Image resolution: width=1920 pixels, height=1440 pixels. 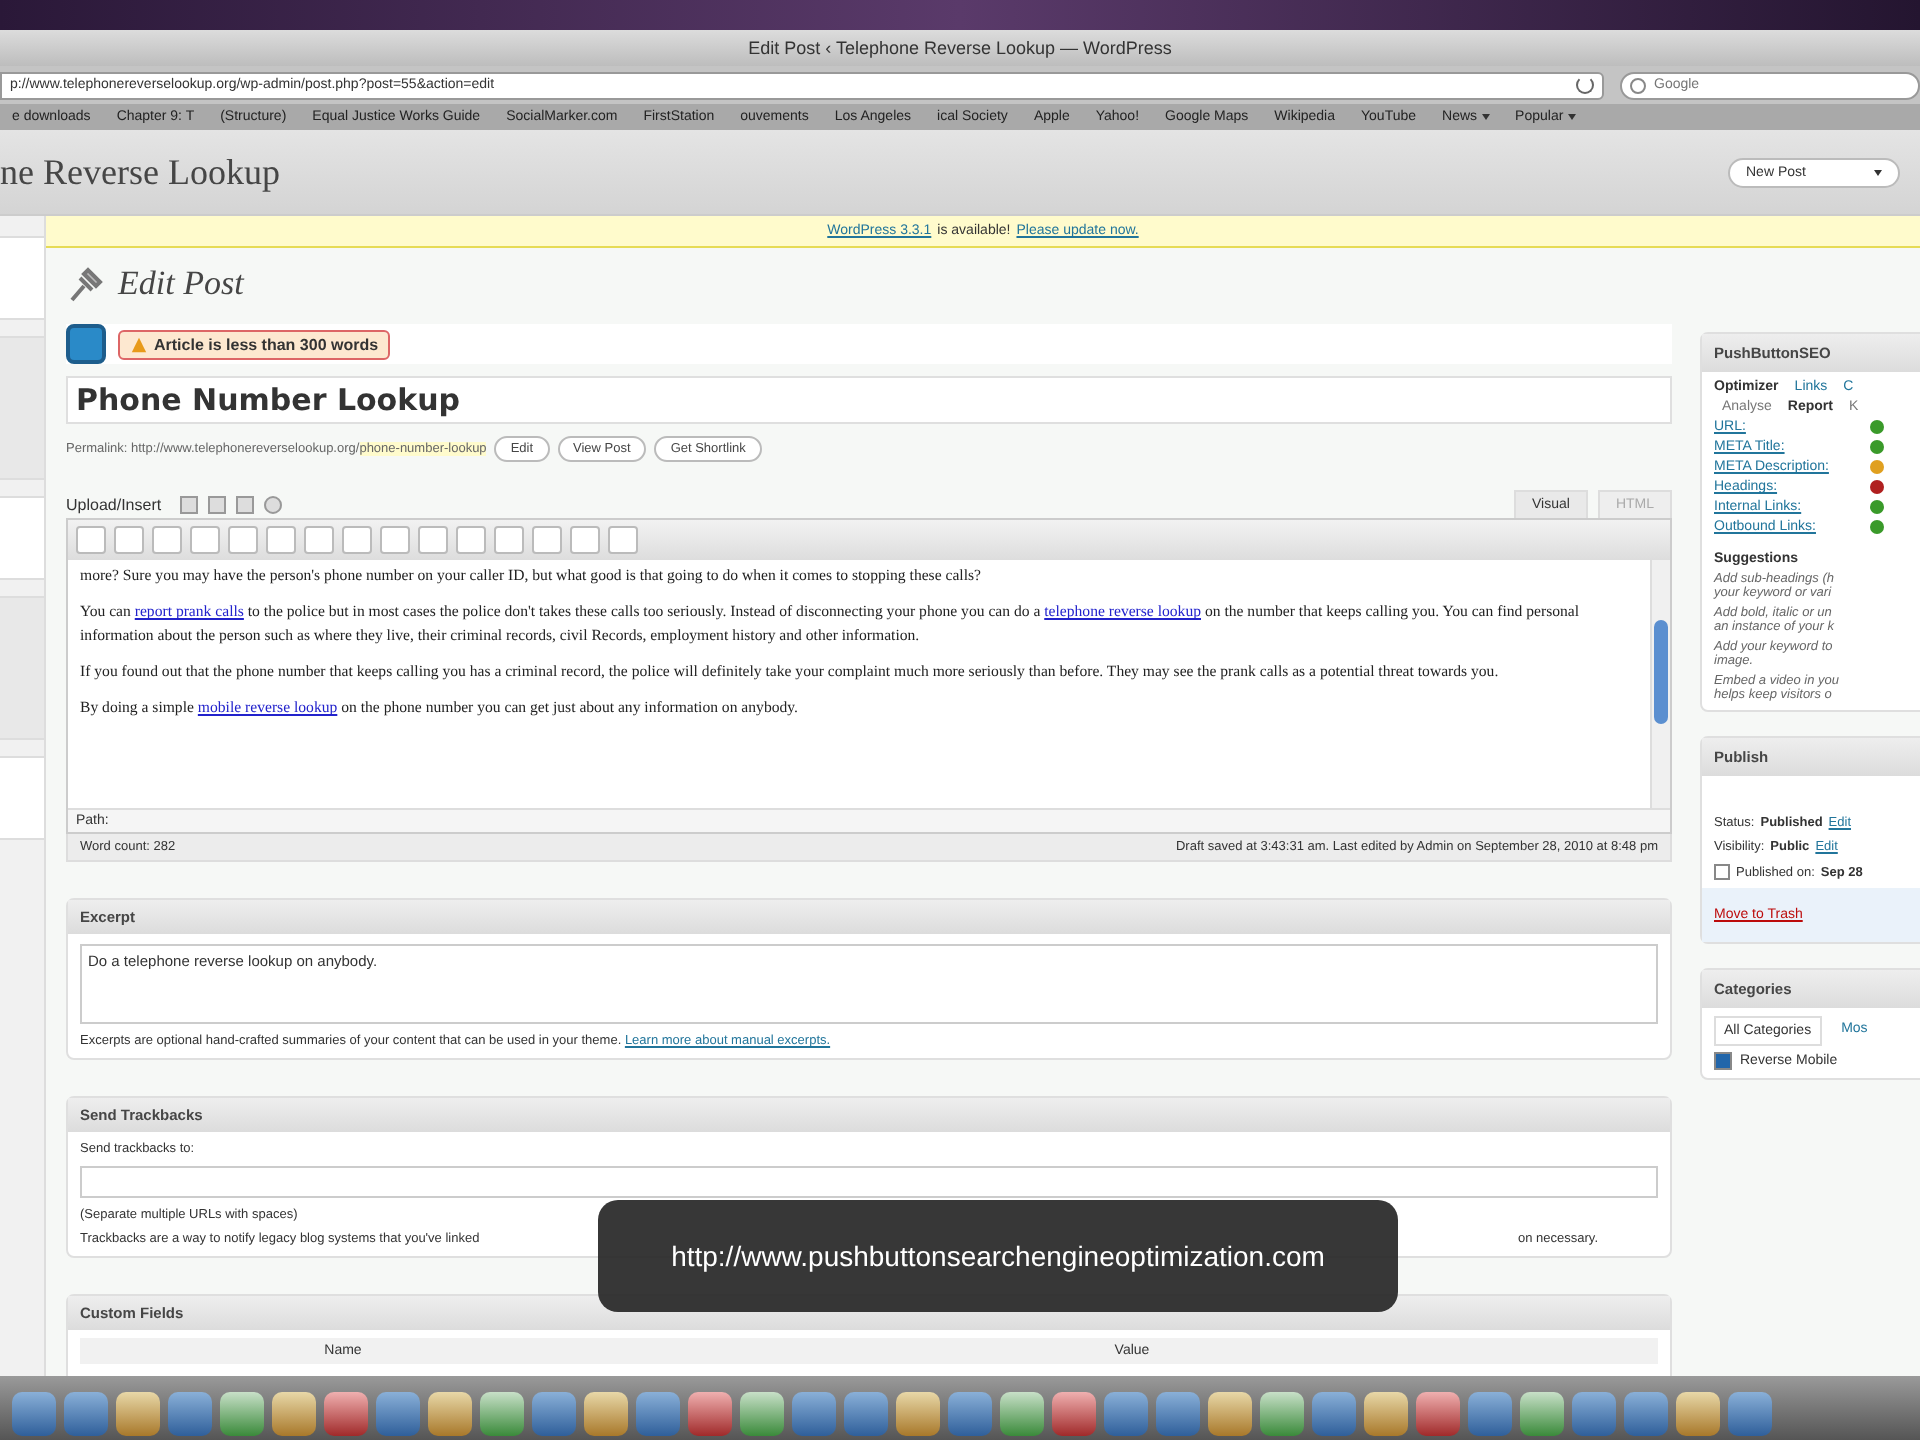 What do you see at coordinates (216, 504) in the screenshot?
I see `video-icon` at bounding box center [216, 504].